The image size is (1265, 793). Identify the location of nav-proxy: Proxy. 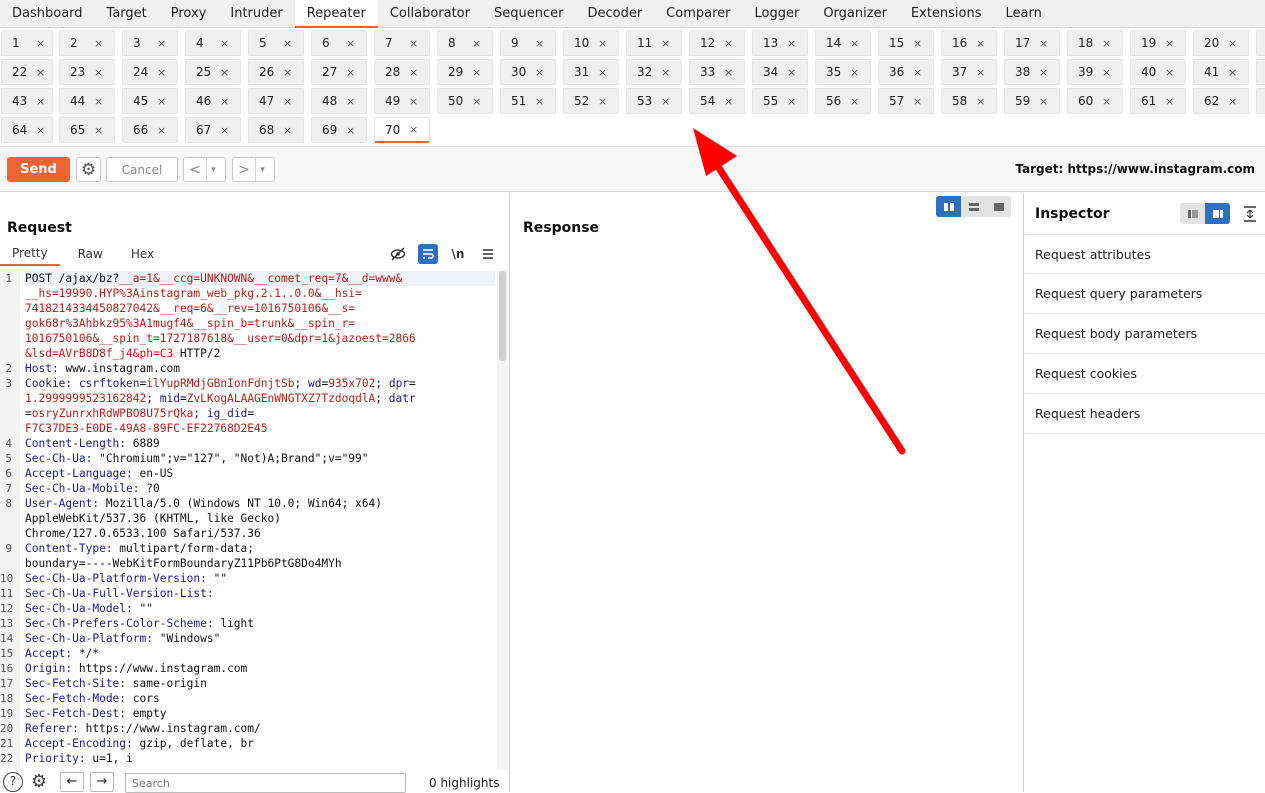
(189, 13).